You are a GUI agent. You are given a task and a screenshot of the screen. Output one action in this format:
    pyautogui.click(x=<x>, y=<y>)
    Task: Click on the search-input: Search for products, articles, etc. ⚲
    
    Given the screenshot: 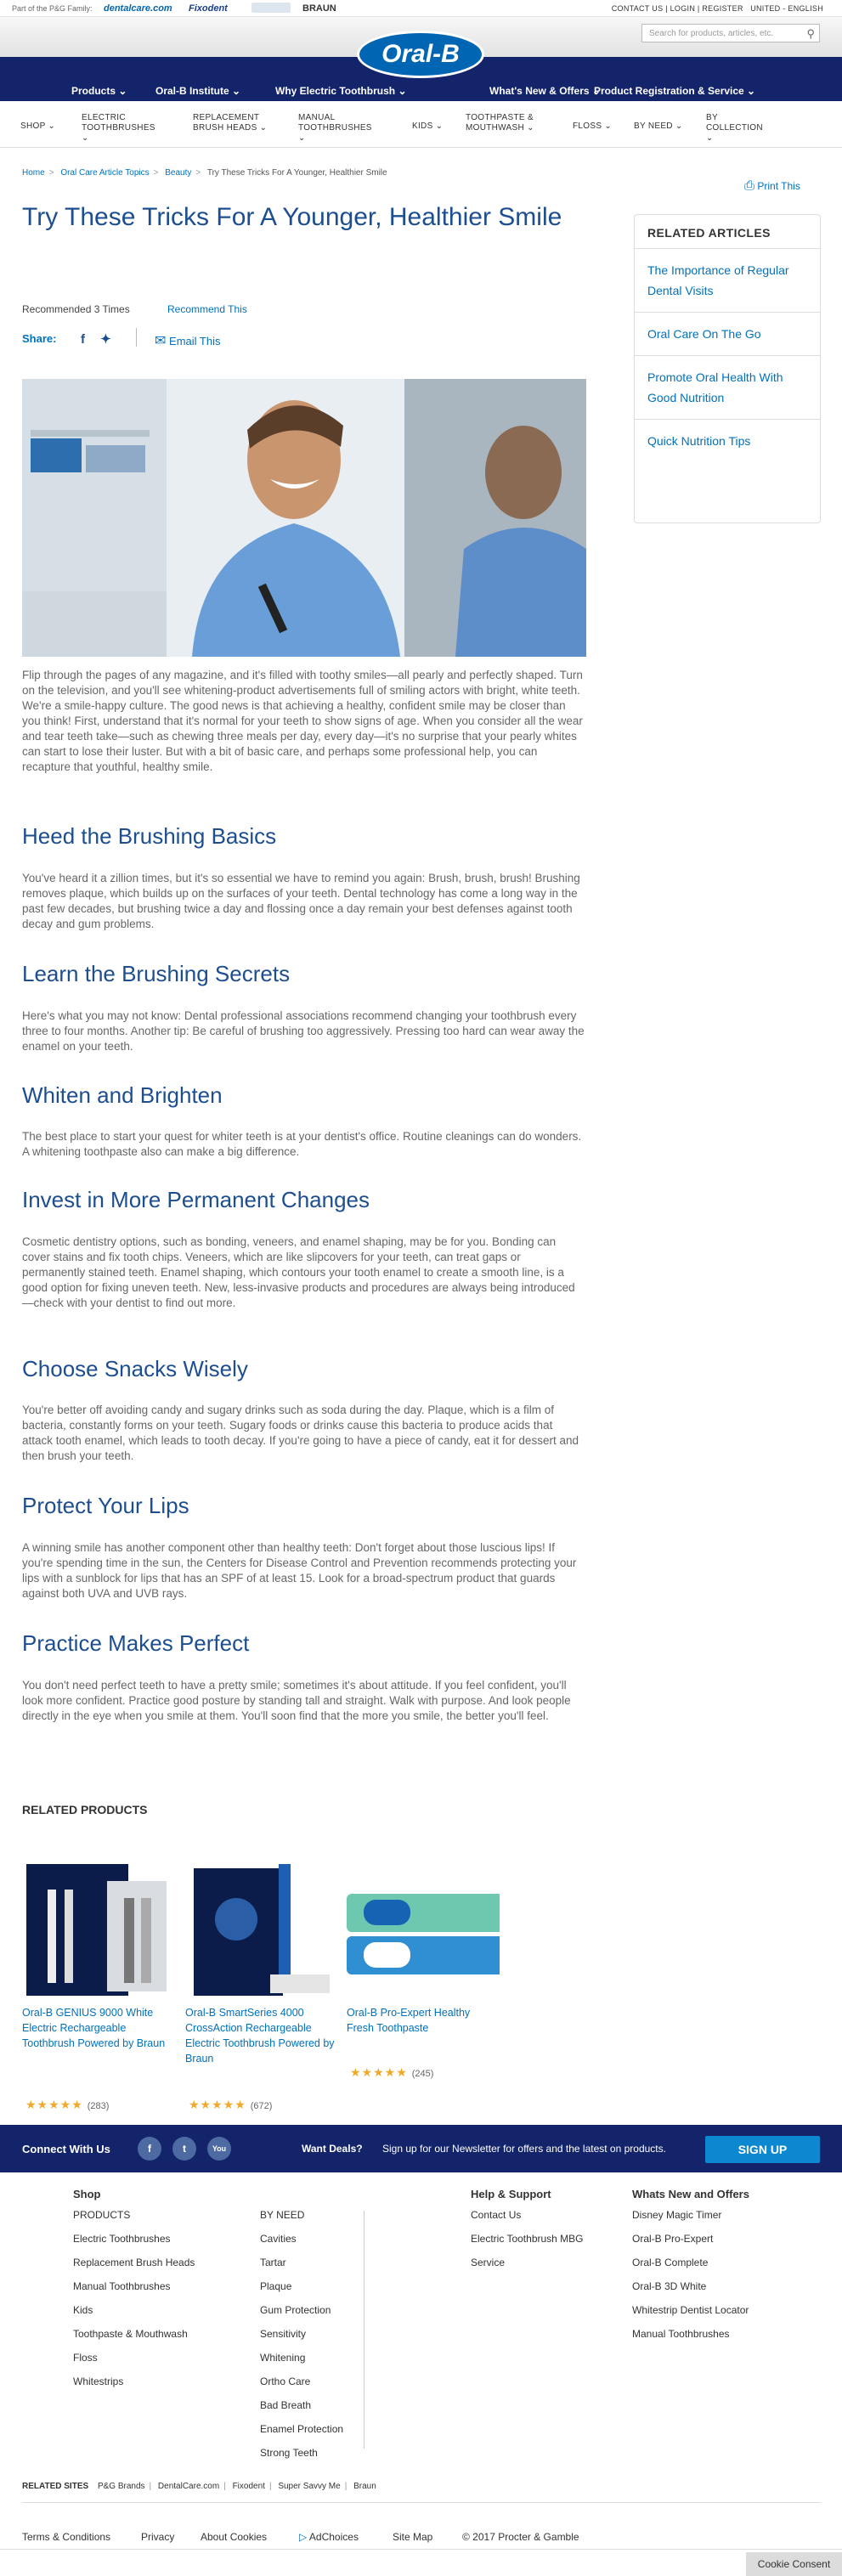 What is the action you would take?
    pyautogui.click(x=730, y=33)
    